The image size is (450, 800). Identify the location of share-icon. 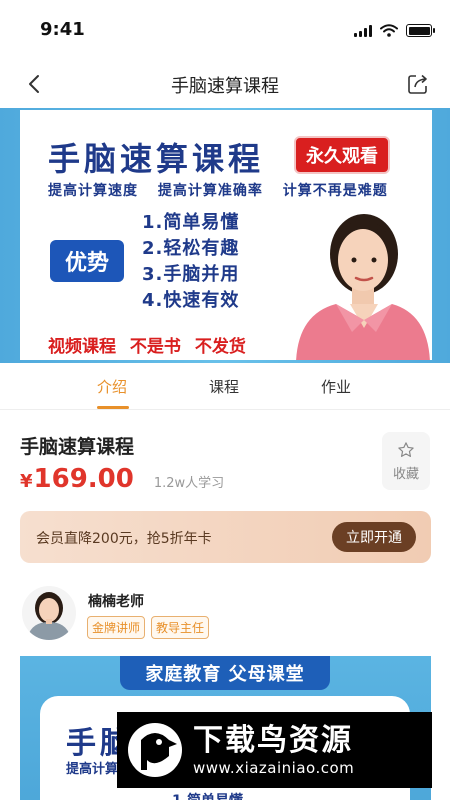
(417, 84).